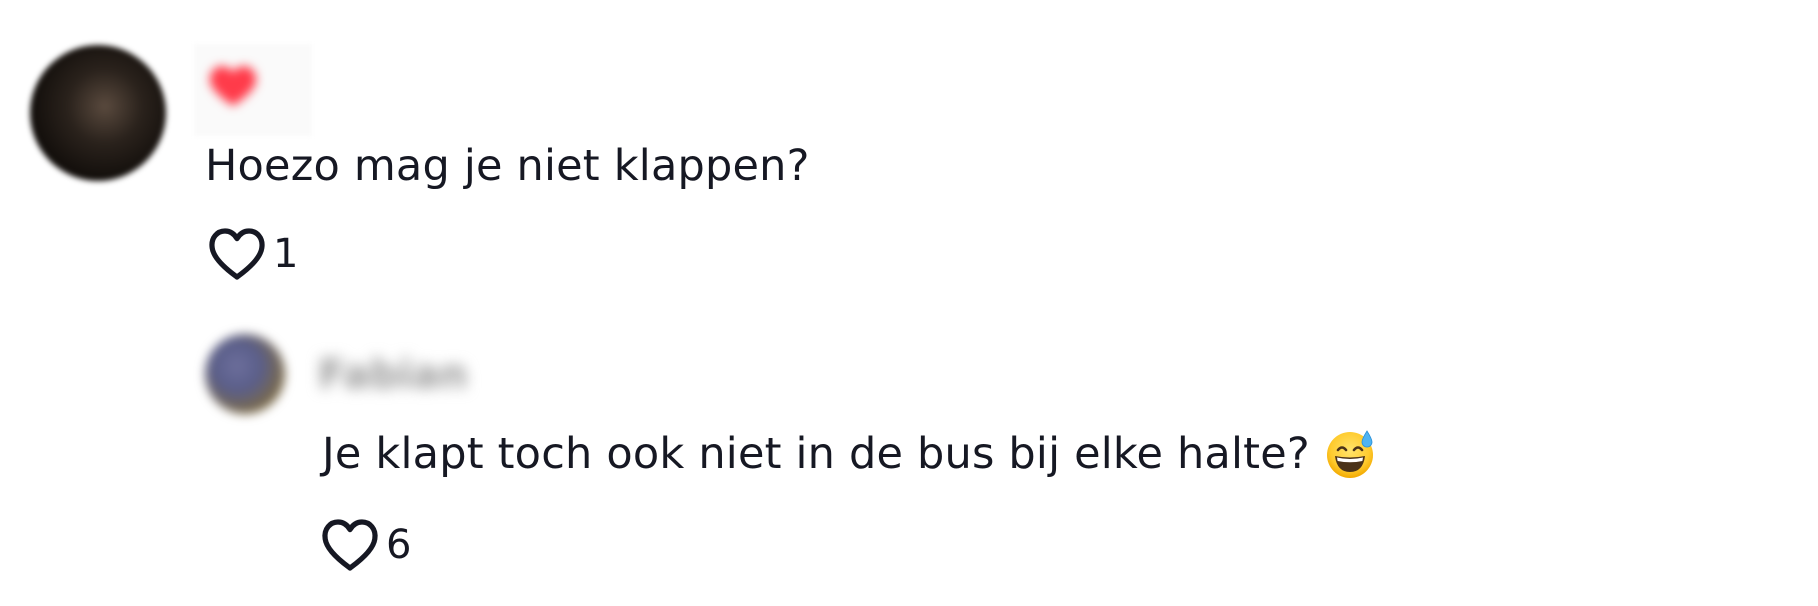 This screenshot has height=606, width=1818. I want to click on like-count: 1, so click(286, 254).